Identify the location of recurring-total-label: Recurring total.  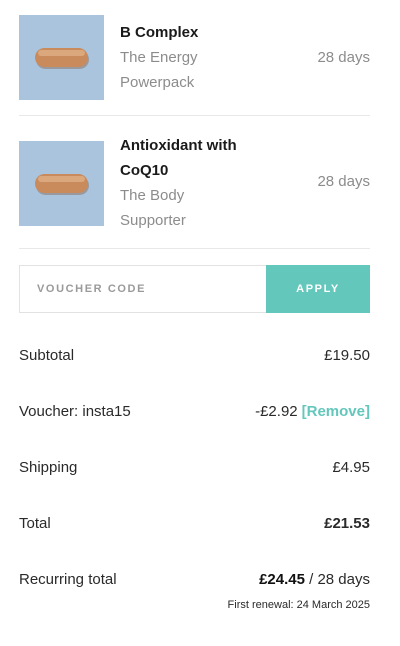
(68, 579).